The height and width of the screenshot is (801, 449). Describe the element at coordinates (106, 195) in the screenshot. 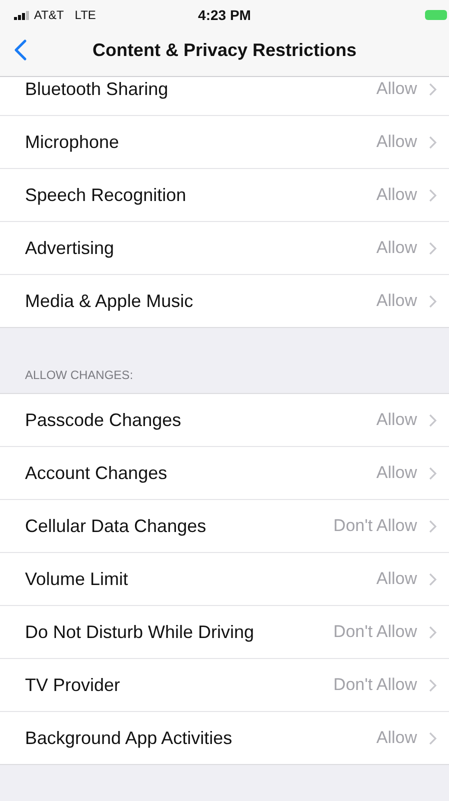

I see `row-label: Speech Recognition` at that location.